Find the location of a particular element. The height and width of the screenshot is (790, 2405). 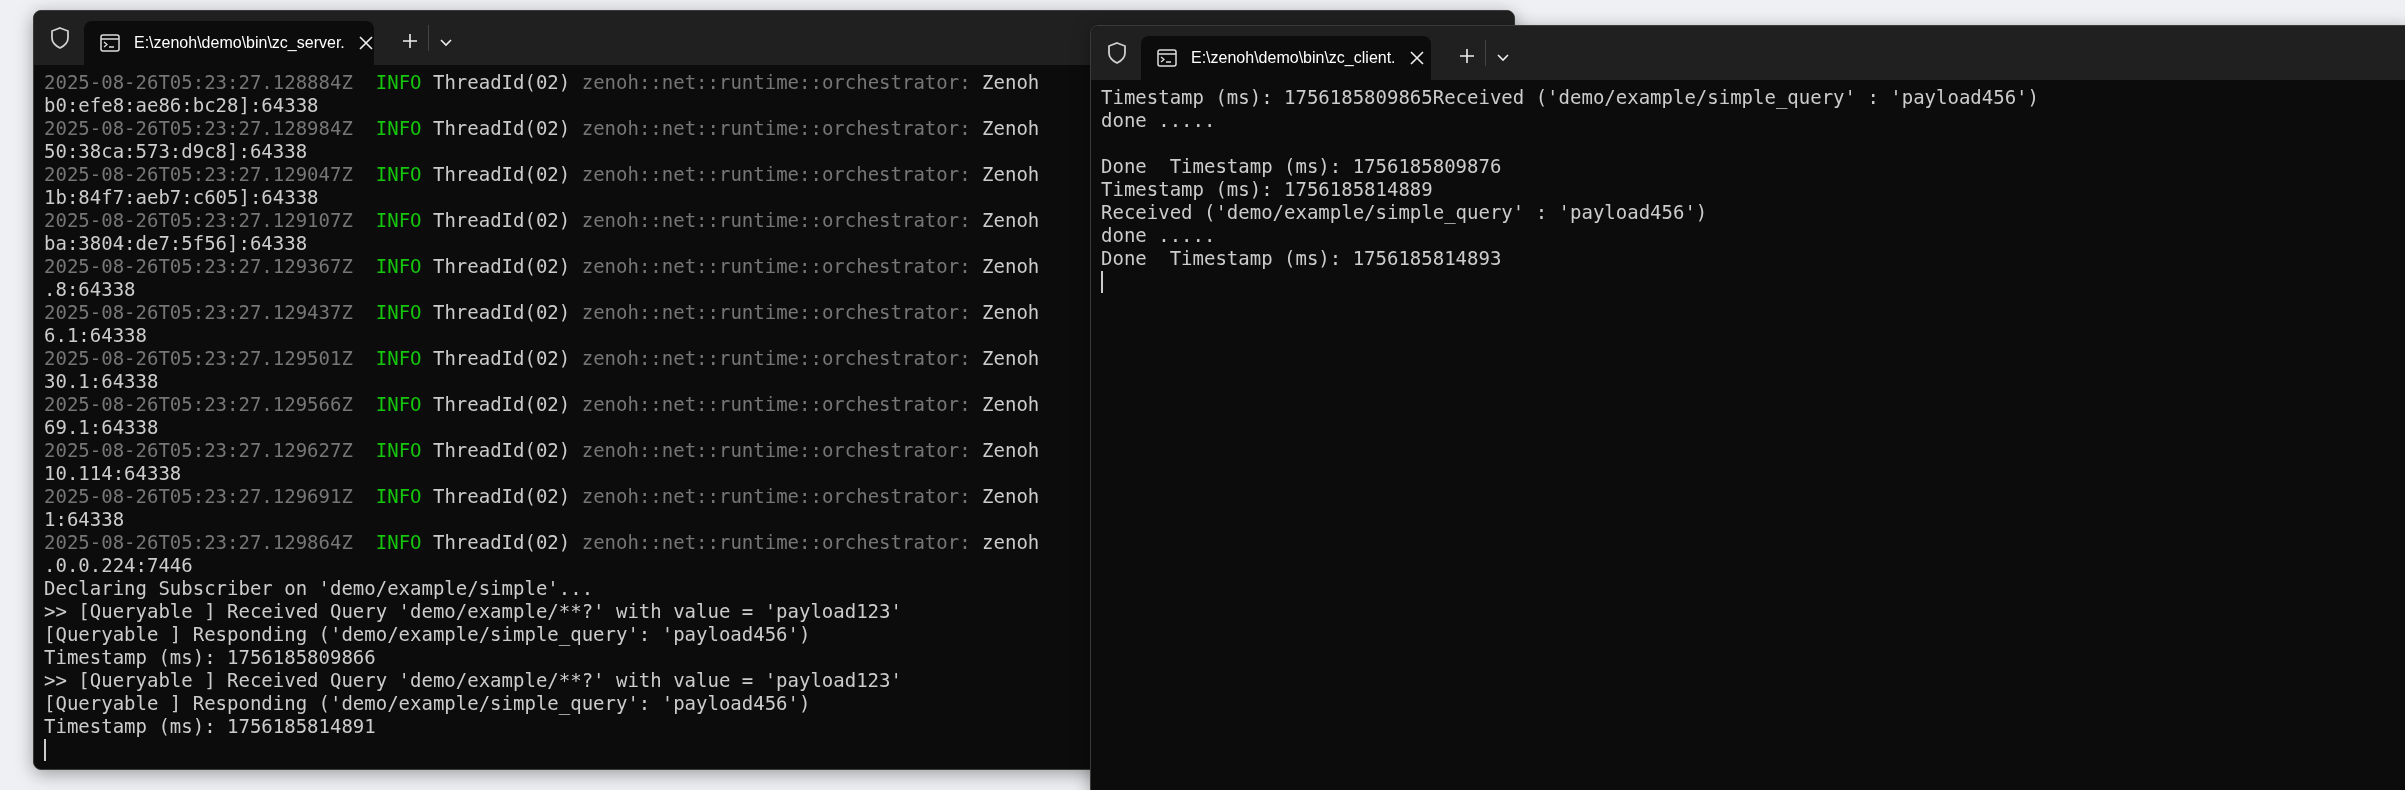

output-line: Done Timestamp (ms): 1756185814893 is located at coordinates (1301, 258).